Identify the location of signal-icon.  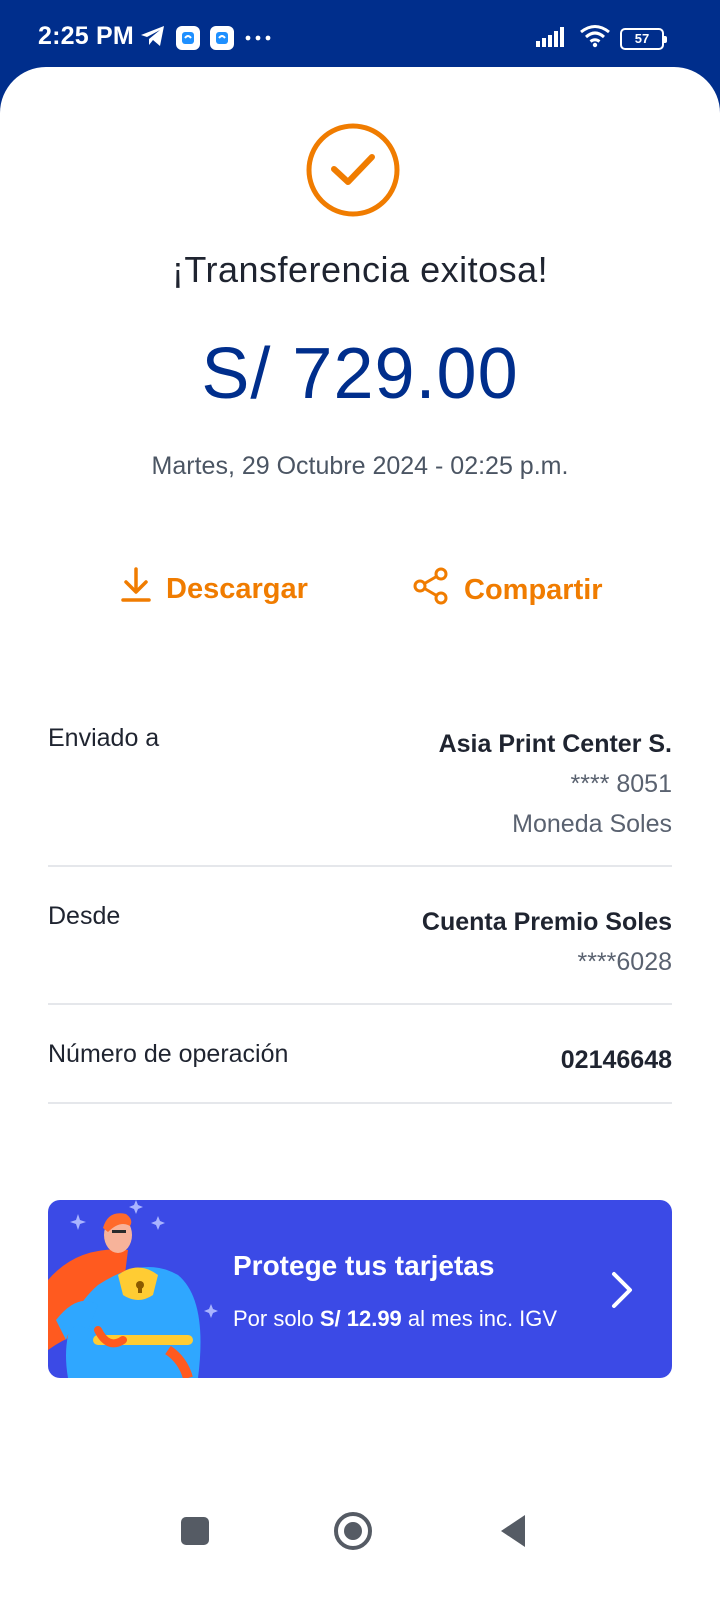
(553, 38).